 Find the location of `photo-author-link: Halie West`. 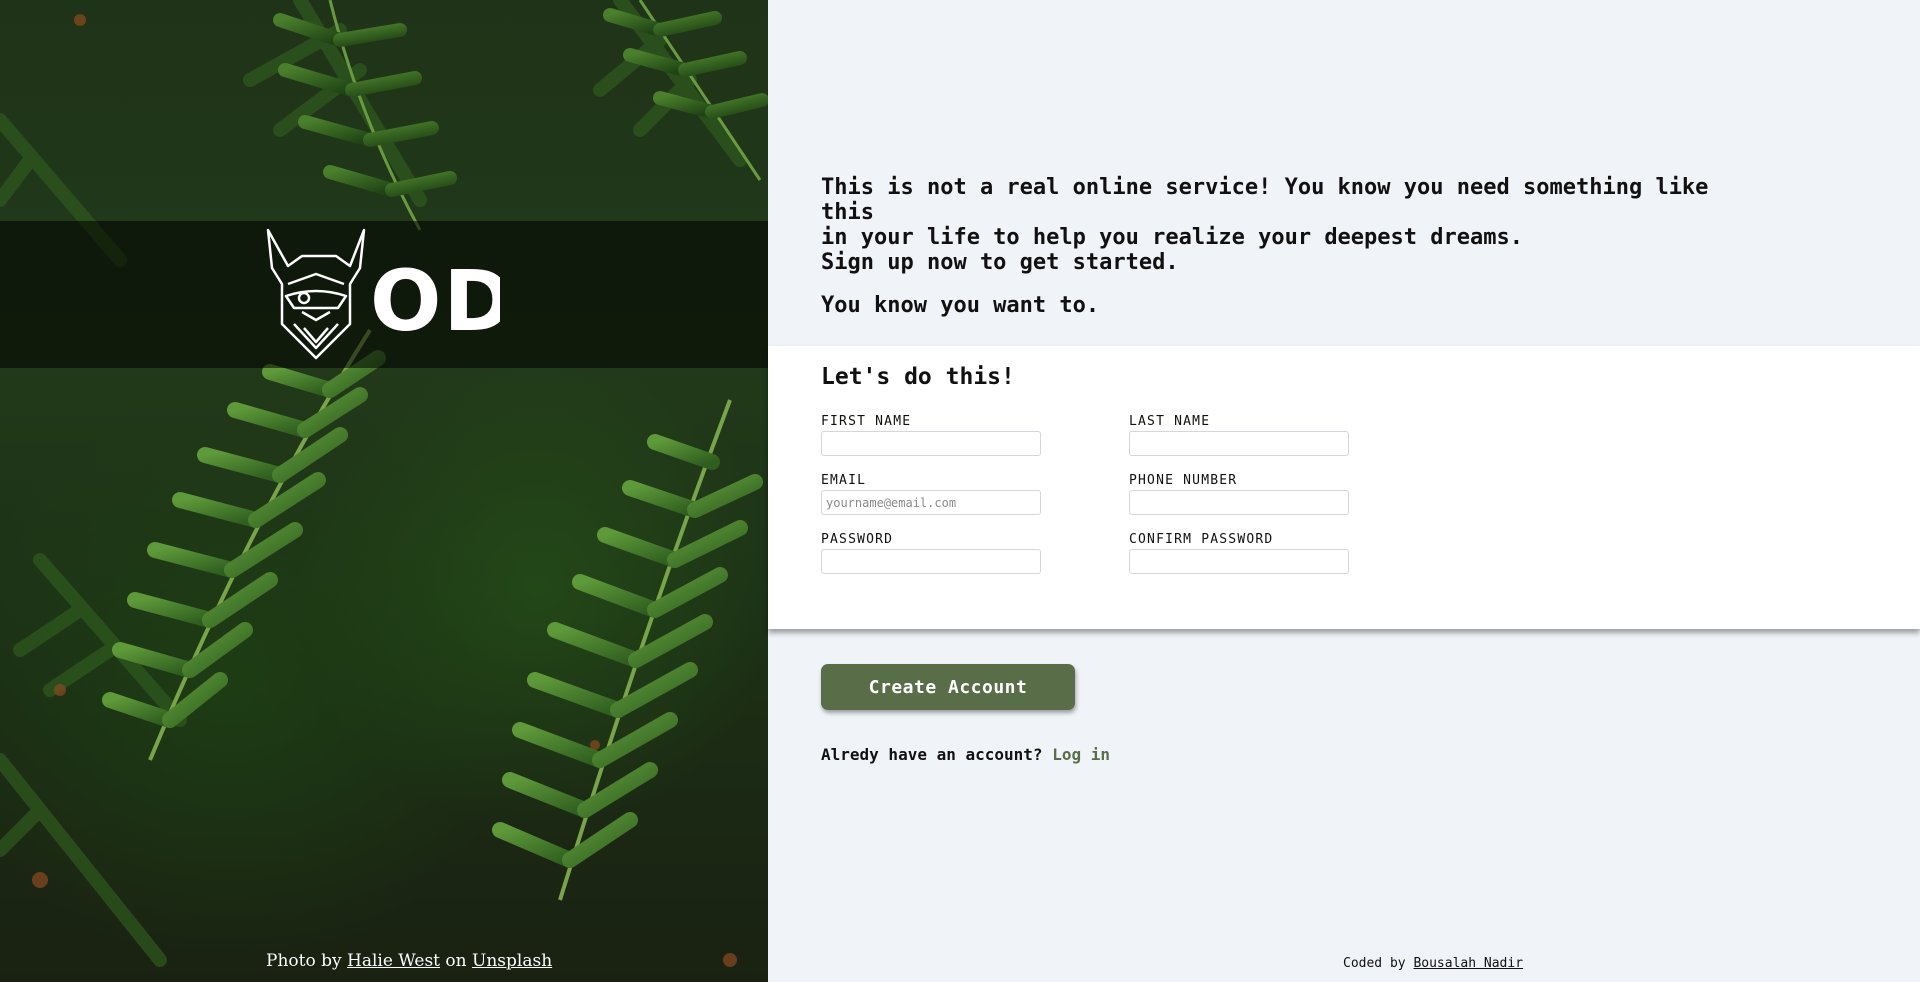

photo-author-link: Halie West is located at coordinates (393, 961).